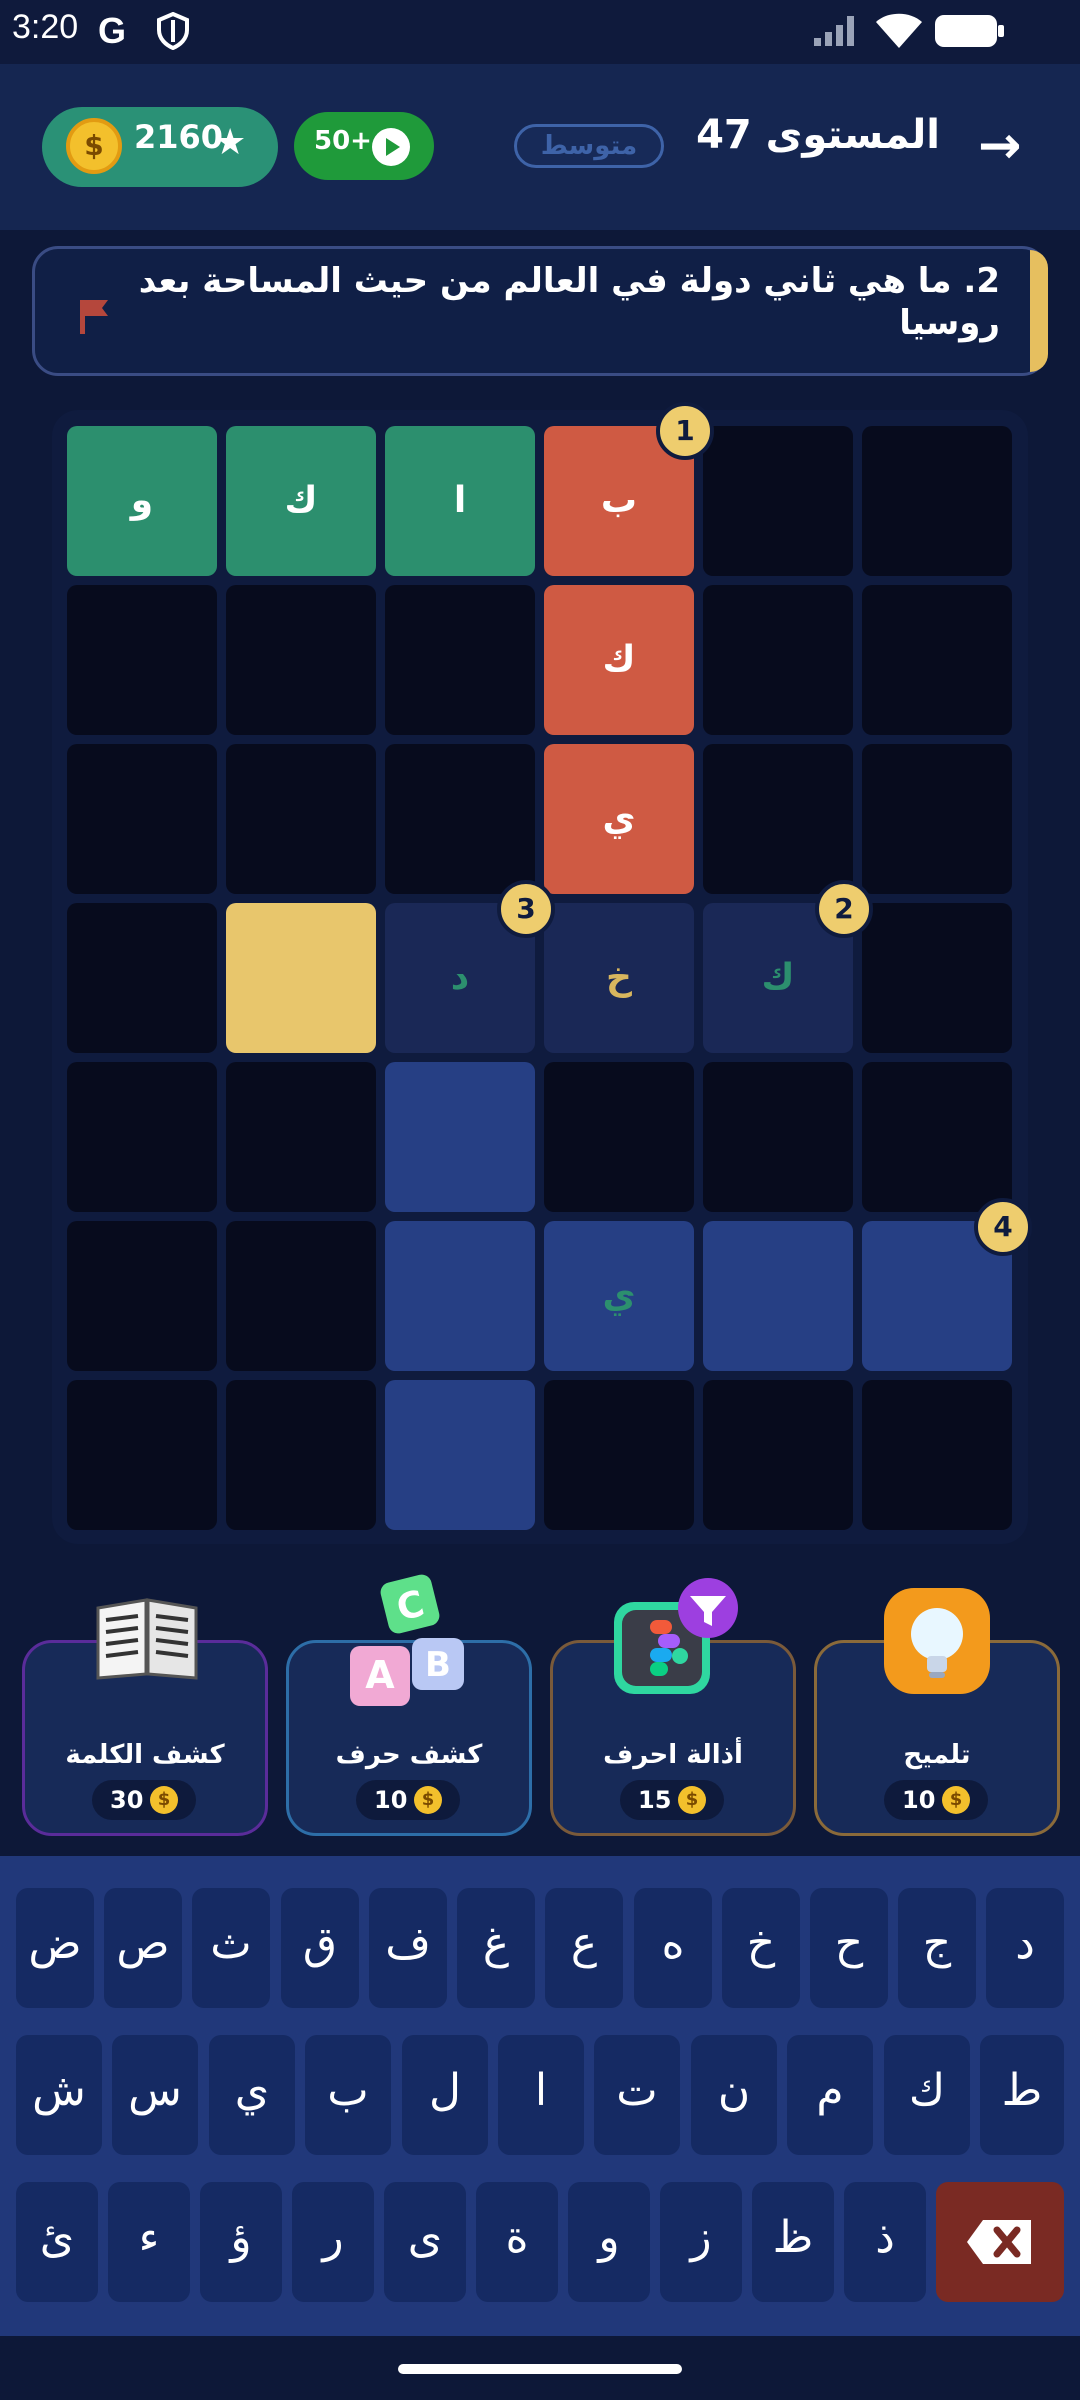 This screenshot has height=2400, width=1080. I want to click on key: ص, so click(143, 1948).